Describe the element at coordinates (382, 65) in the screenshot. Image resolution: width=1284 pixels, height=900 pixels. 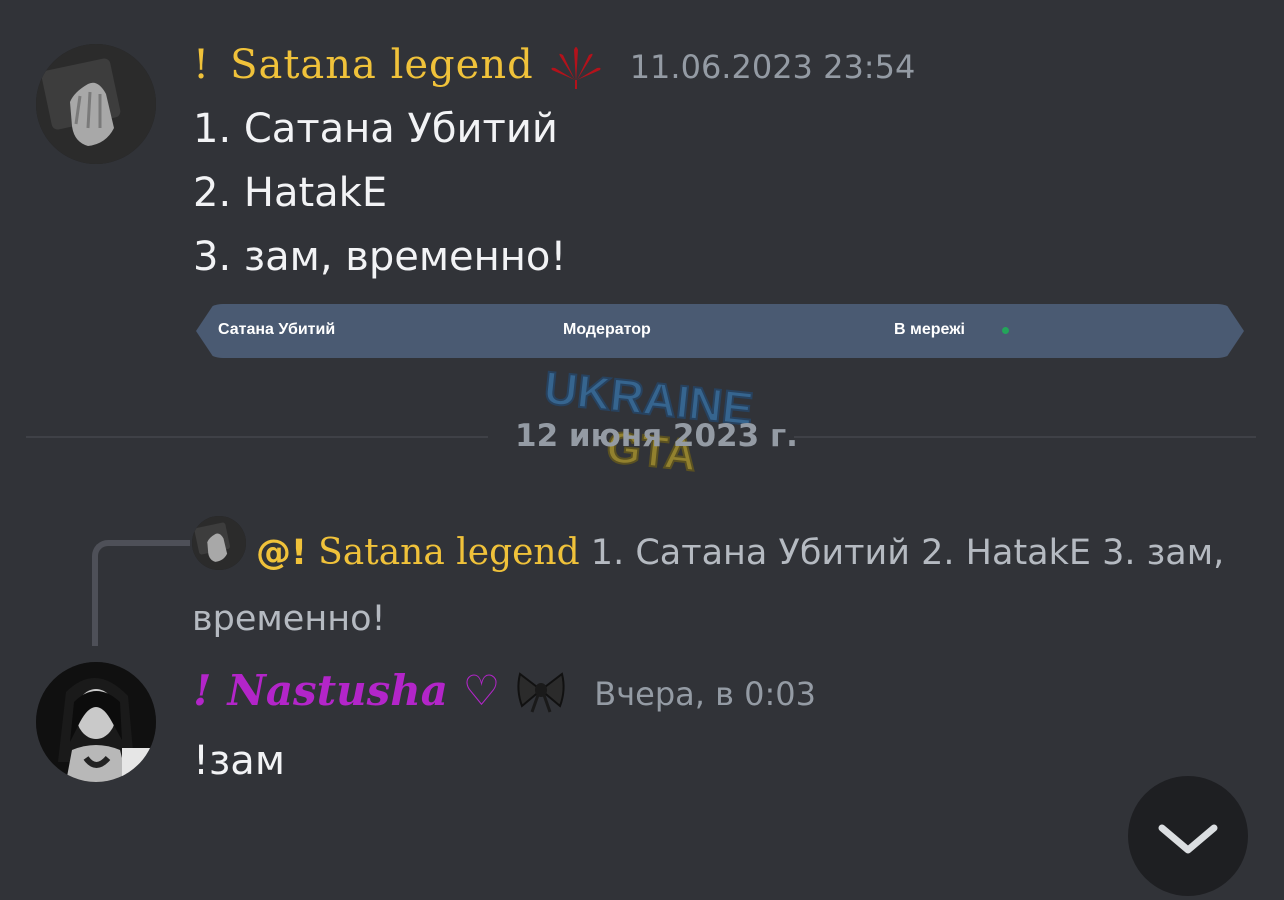
I see `username: Satana legend` at that location.